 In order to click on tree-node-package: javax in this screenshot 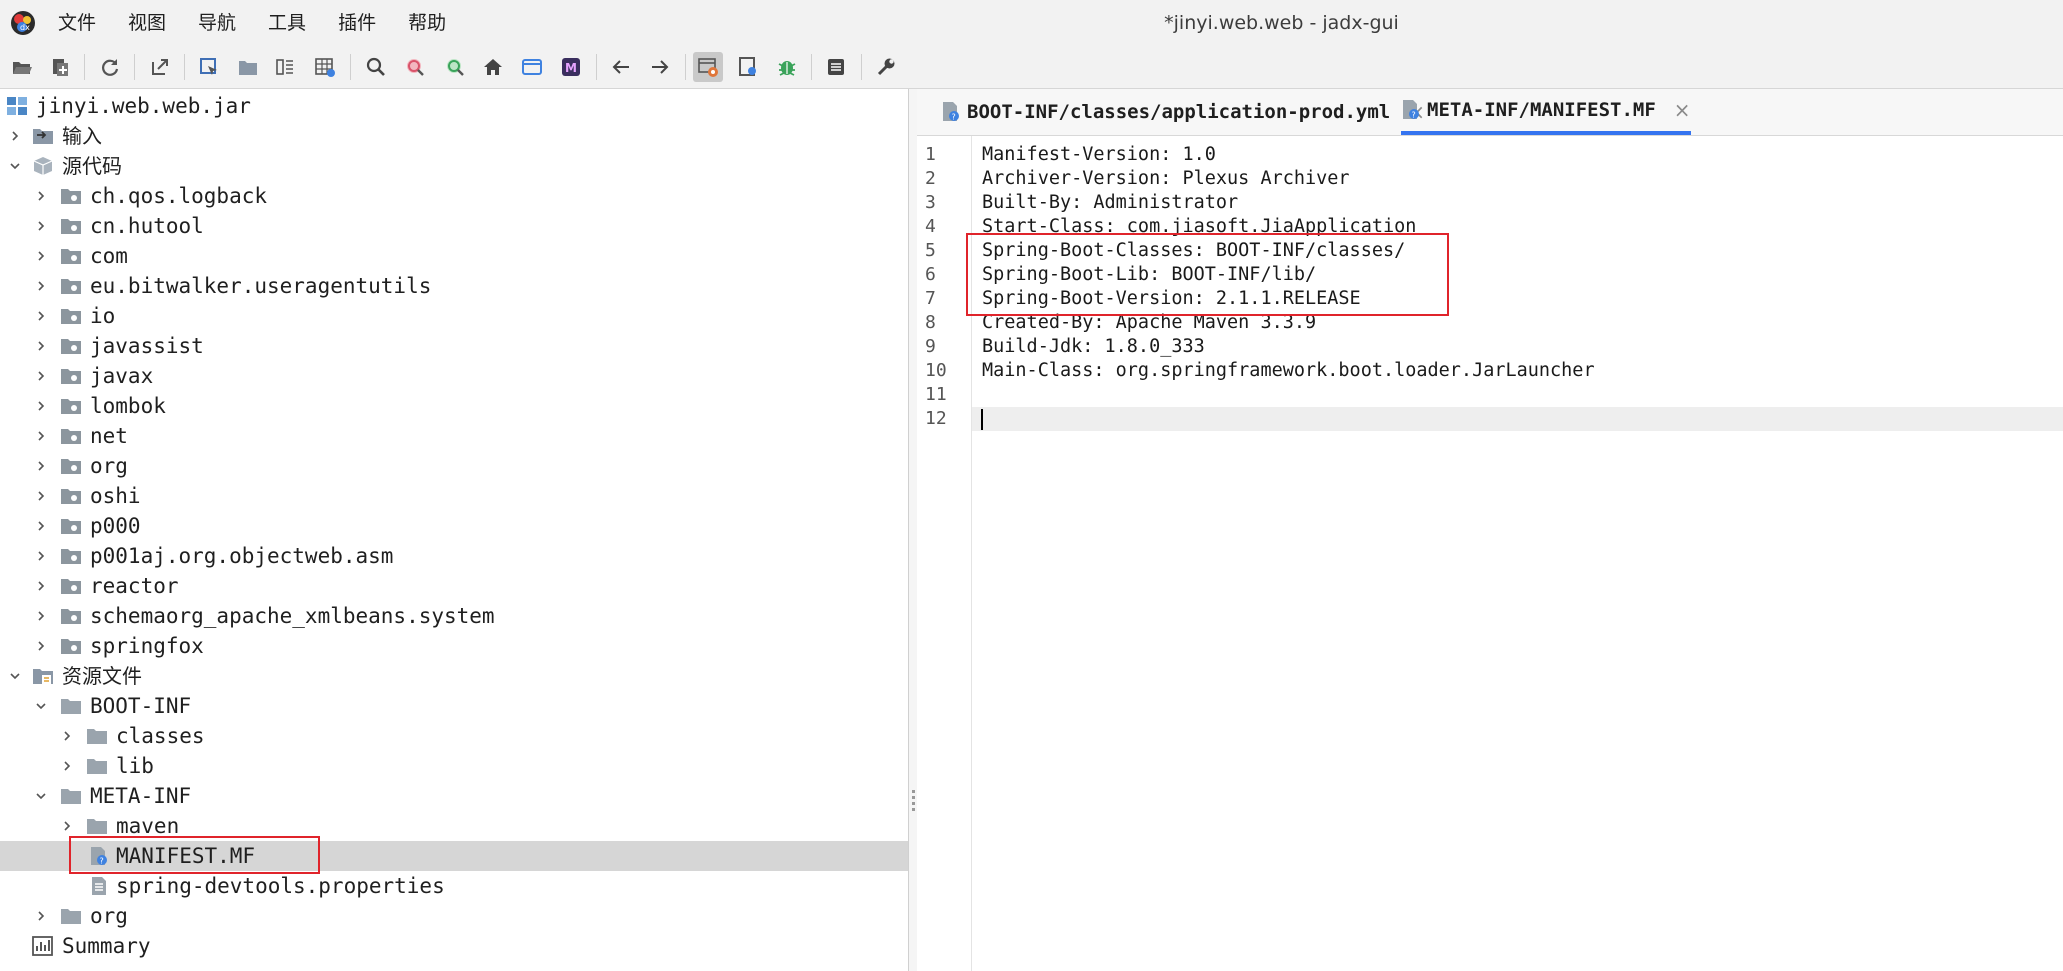, I will do `click(454, 376)`.